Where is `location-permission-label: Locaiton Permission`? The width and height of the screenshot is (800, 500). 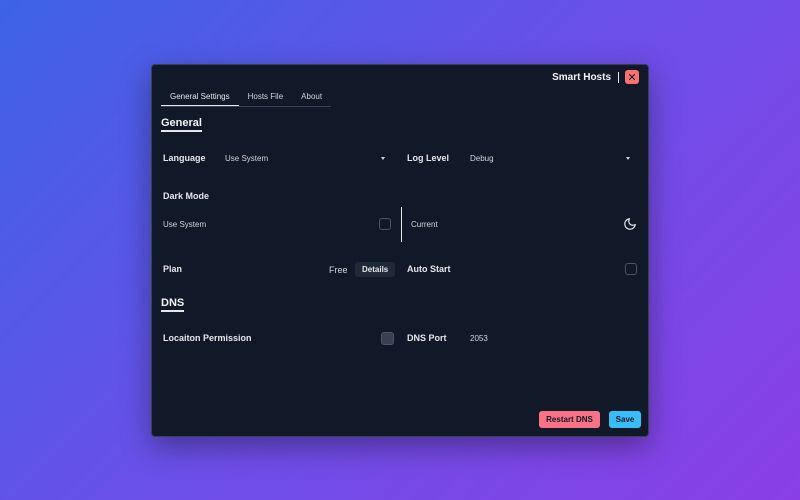 location-permission-label: Locaiton Permission is located at coordinates (207, 338).